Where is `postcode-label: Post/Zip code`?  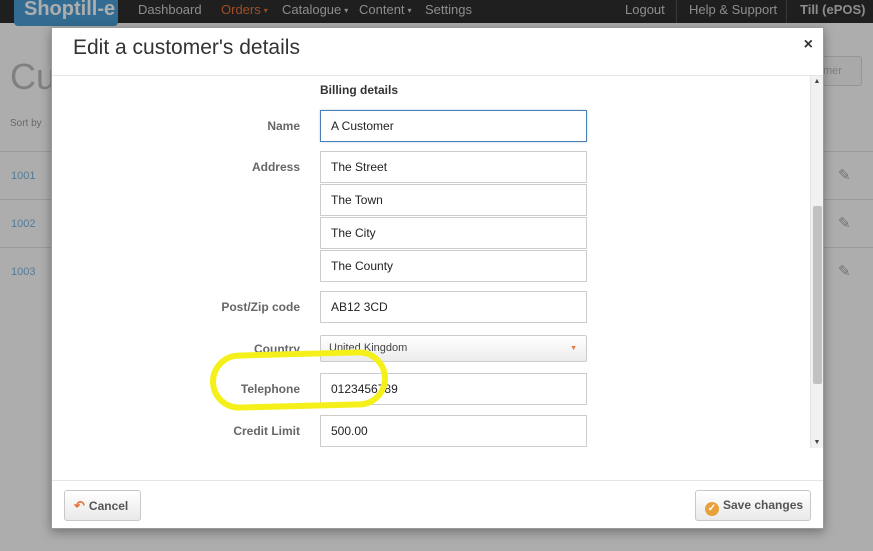
postcode-label: Post/Zip code is located at coordinates (260, 307).